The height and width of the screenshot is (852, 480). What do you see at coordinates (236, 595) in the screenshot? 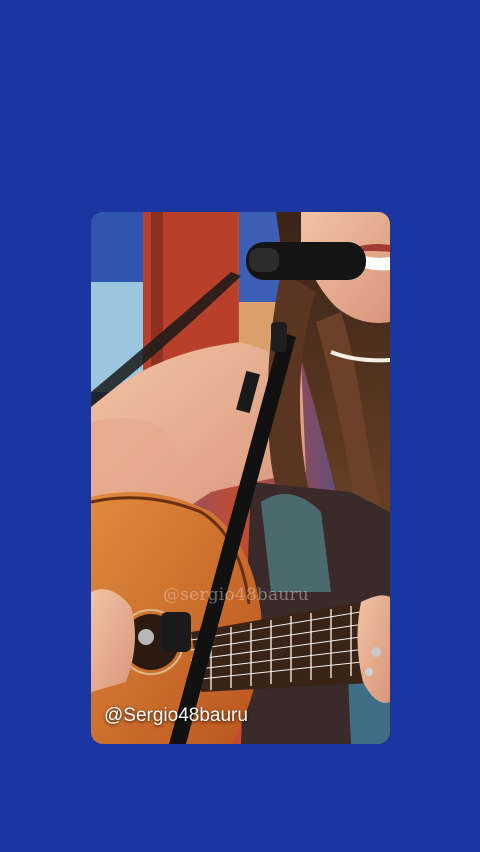
I see `watermark-text: @sergio48bauru` at bounding box center [236, 595].